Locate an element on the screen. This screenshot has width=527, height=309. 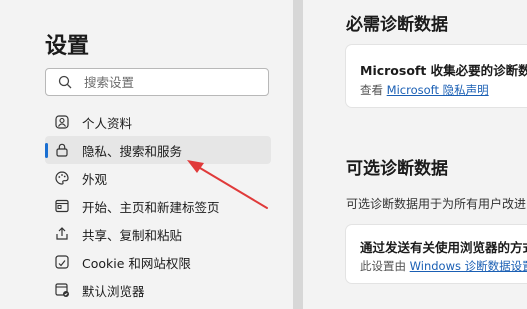
annotation-arrow-line is located at coordinates (231, 186).